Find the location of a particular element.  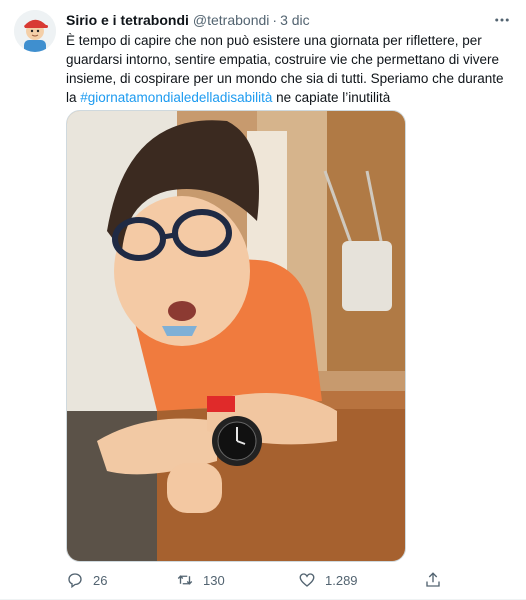

retweet-count: 130 is located at coordinates (214, 580).